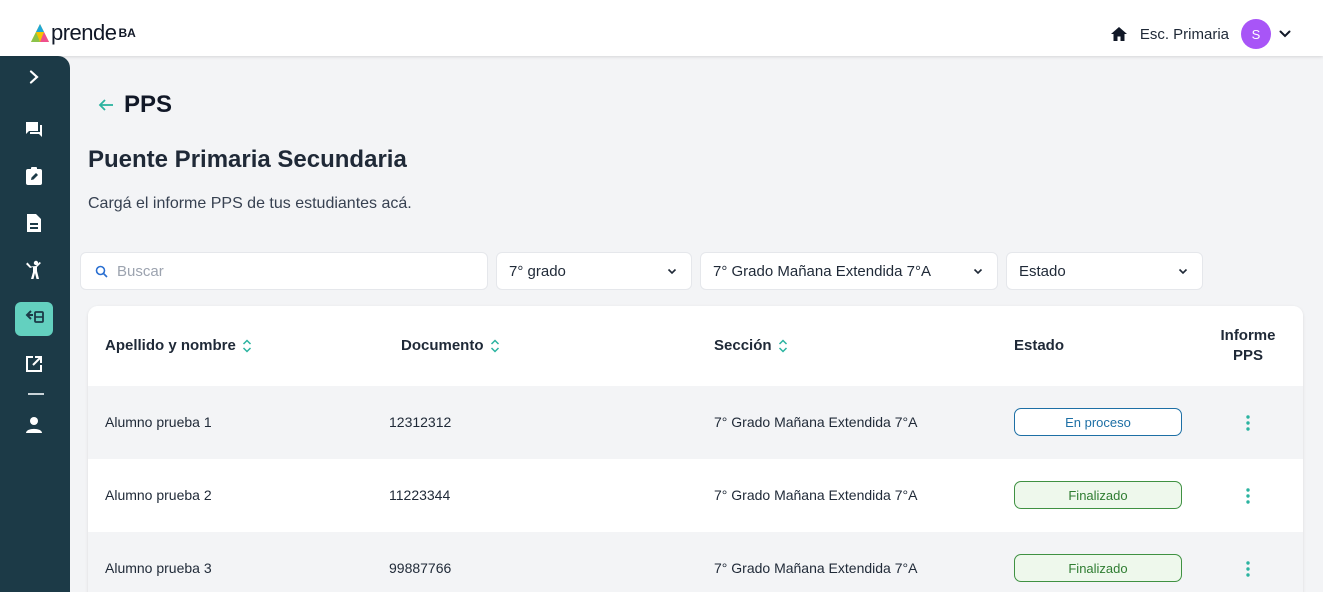  I want to click on section-title: PPS, so click(148, 104).